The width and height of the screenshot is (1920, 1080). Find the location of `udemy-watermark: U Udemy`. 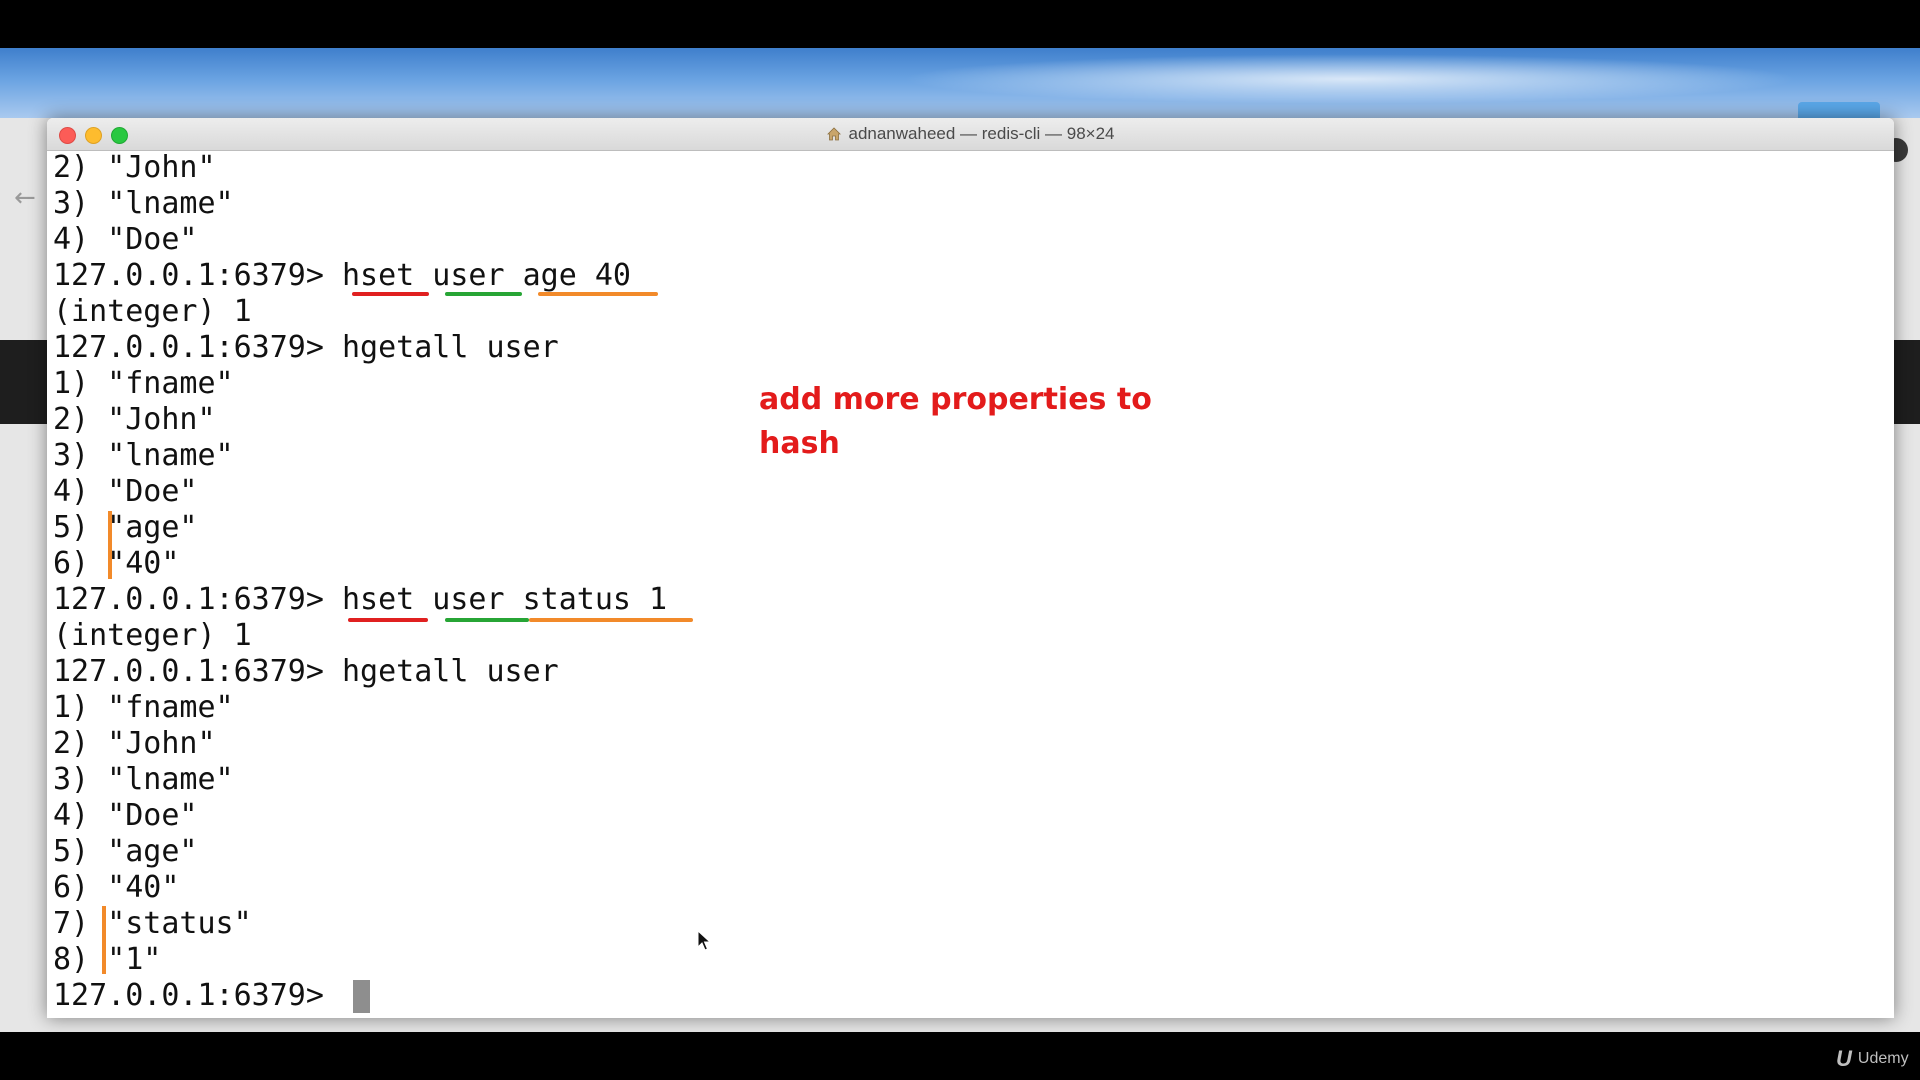

udemy-watermark: U Udemy is located at coordinates (1872, 1059).